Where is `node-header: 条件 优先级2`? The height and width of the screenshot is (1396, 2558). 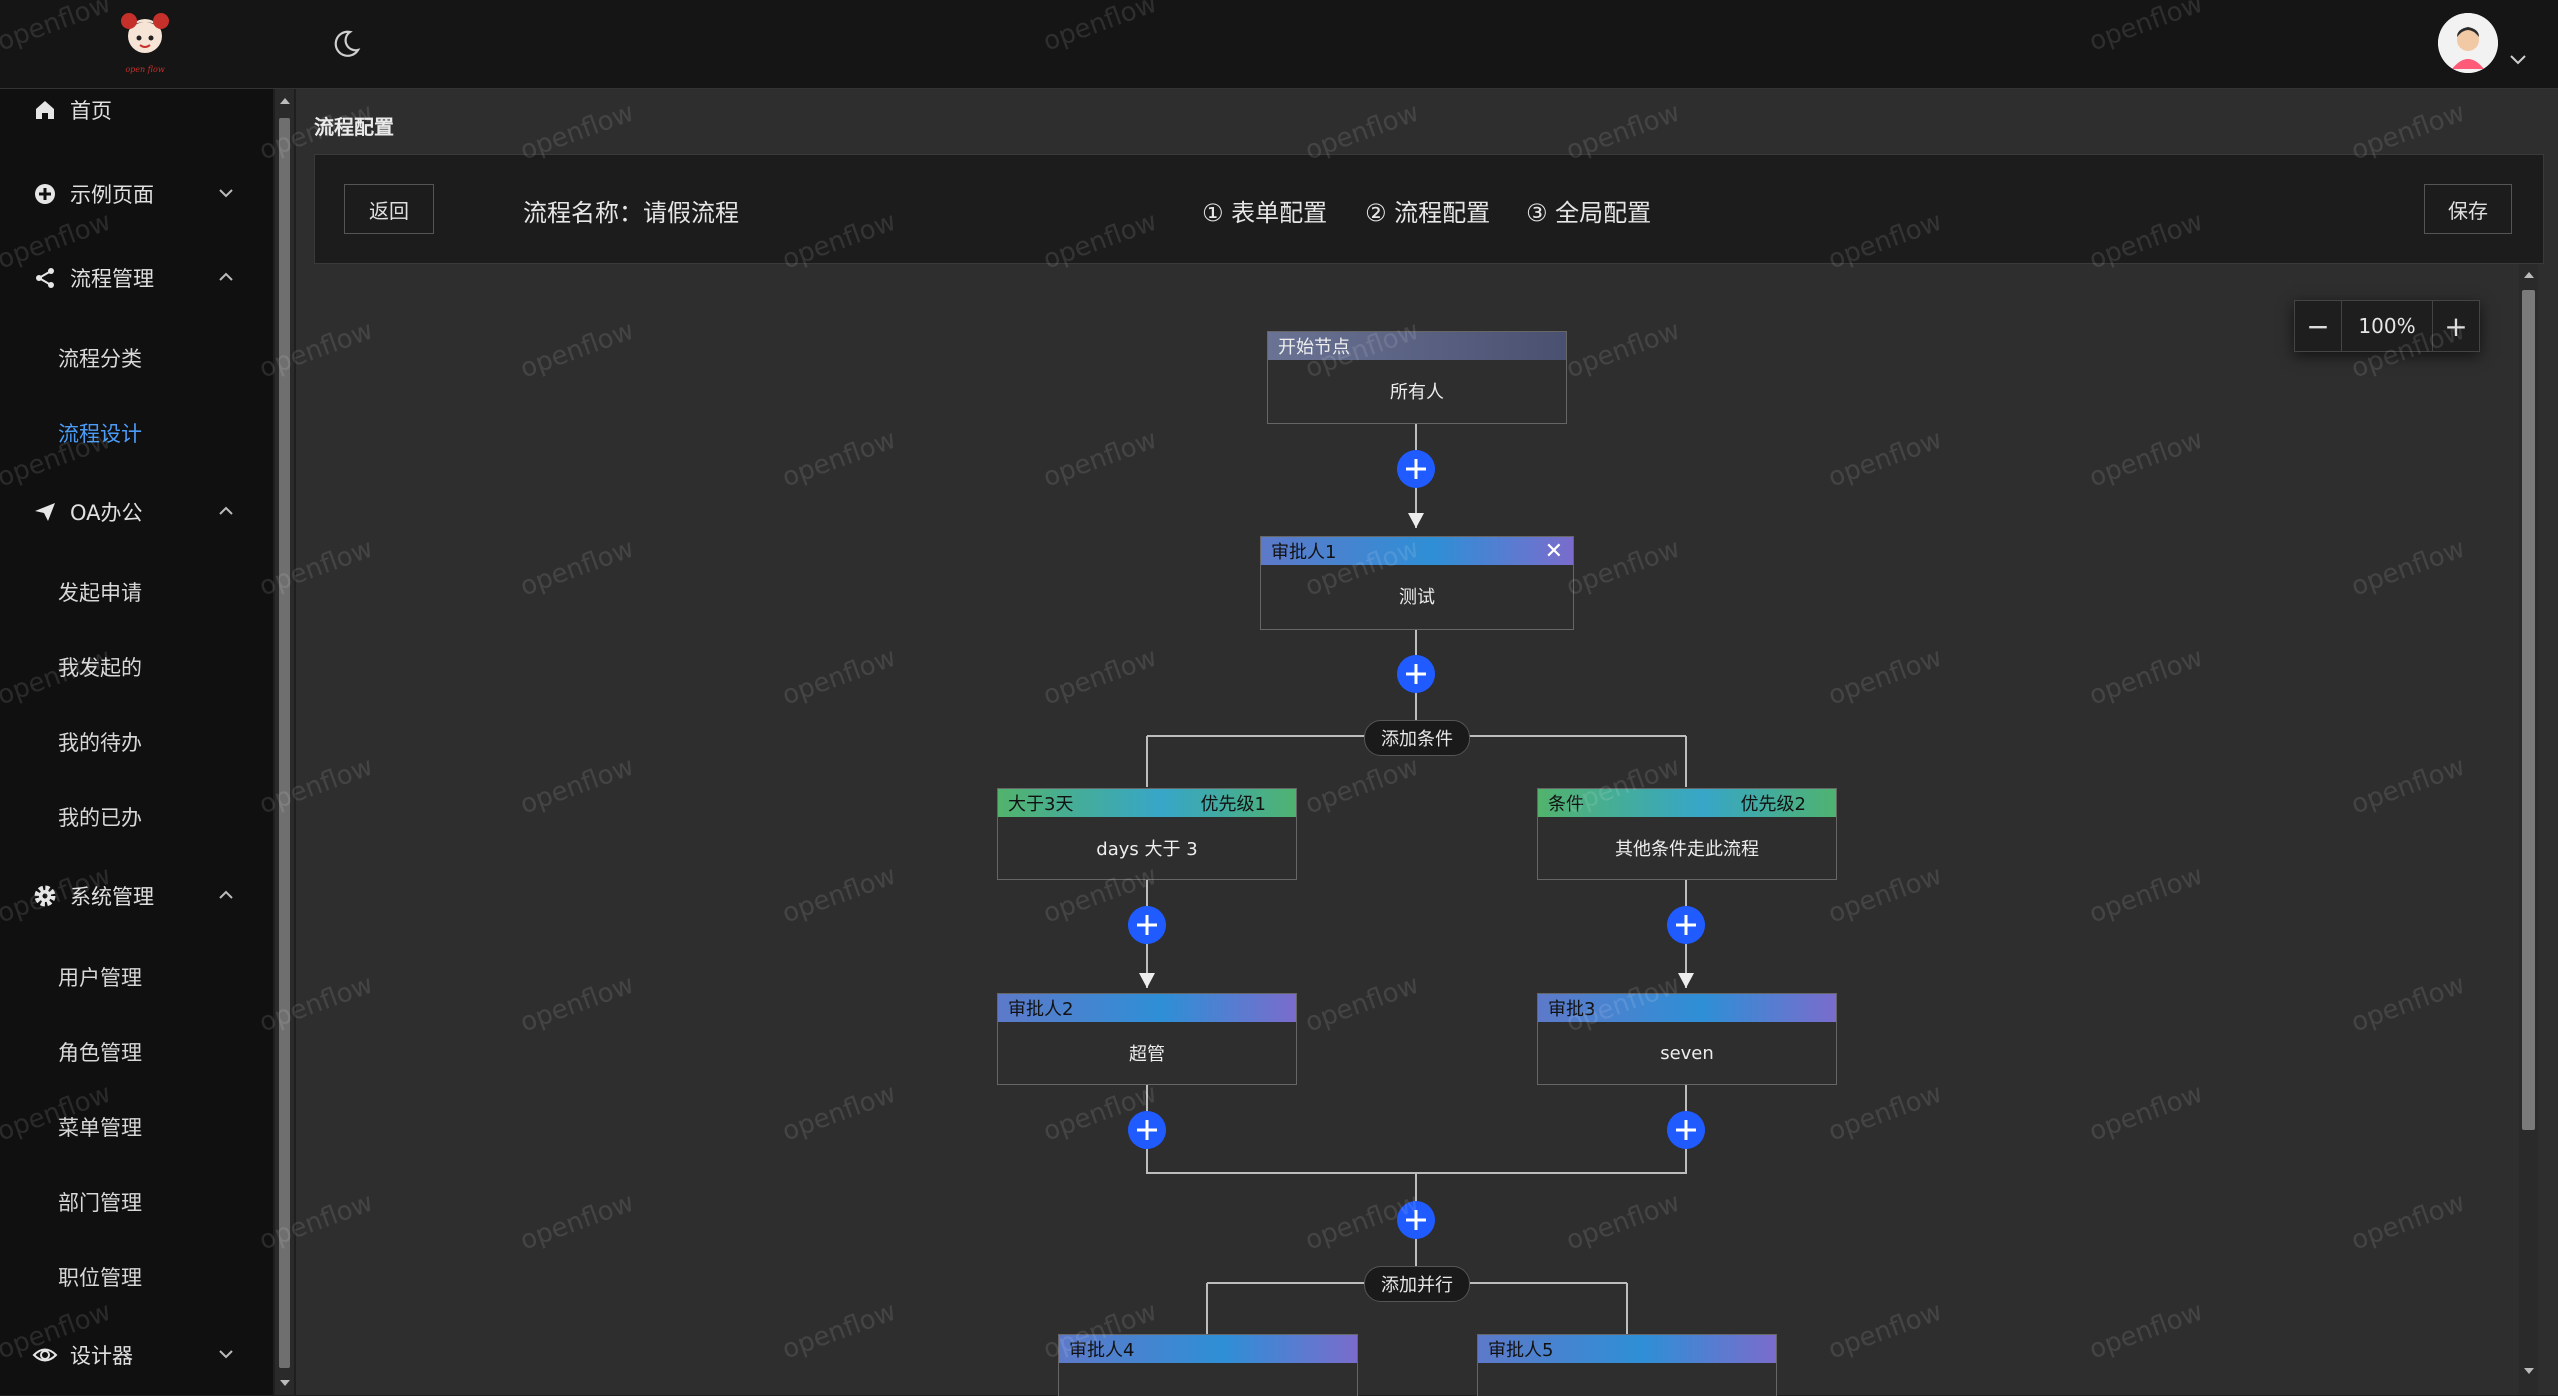
node-header: 条件 优先级2 is located at coordinates (1687, 803).